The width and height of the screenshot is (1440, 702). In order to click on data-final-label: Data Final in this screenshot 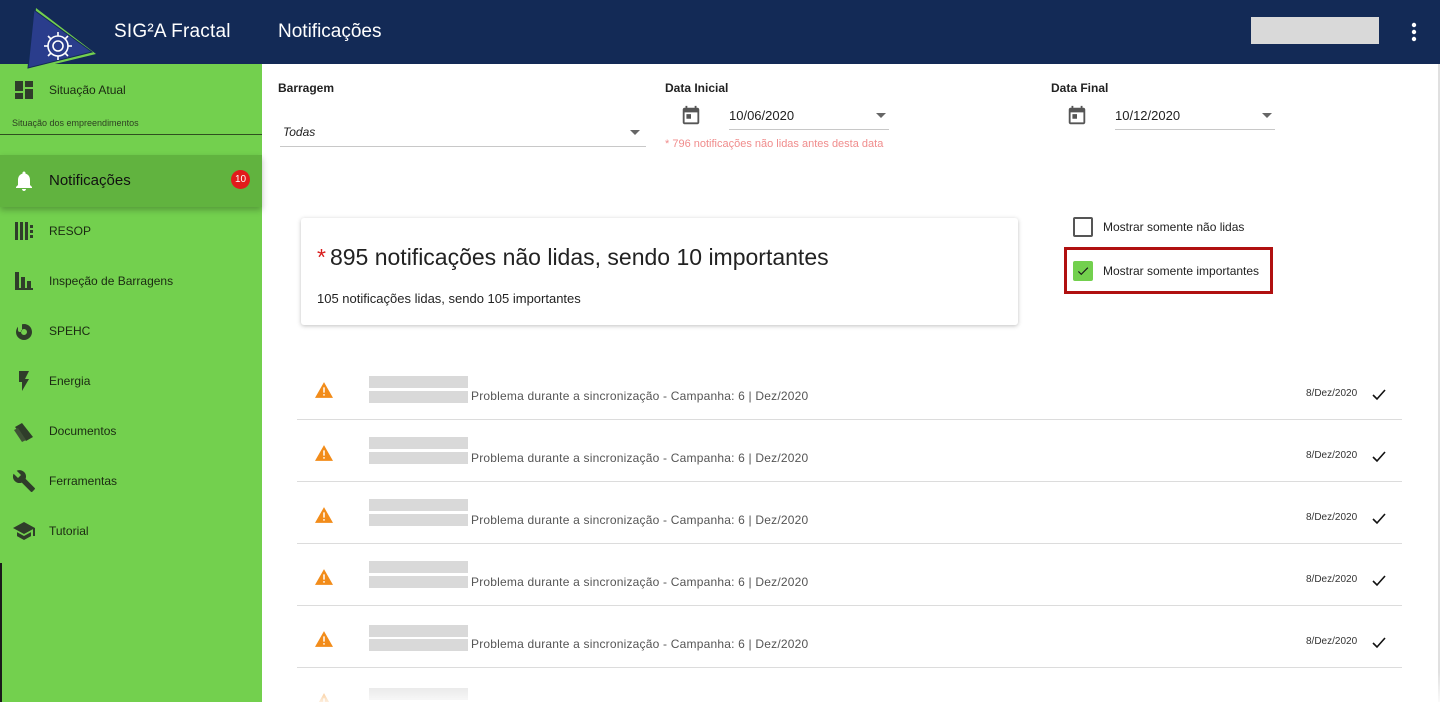, I will do `click(1080, 88)`.